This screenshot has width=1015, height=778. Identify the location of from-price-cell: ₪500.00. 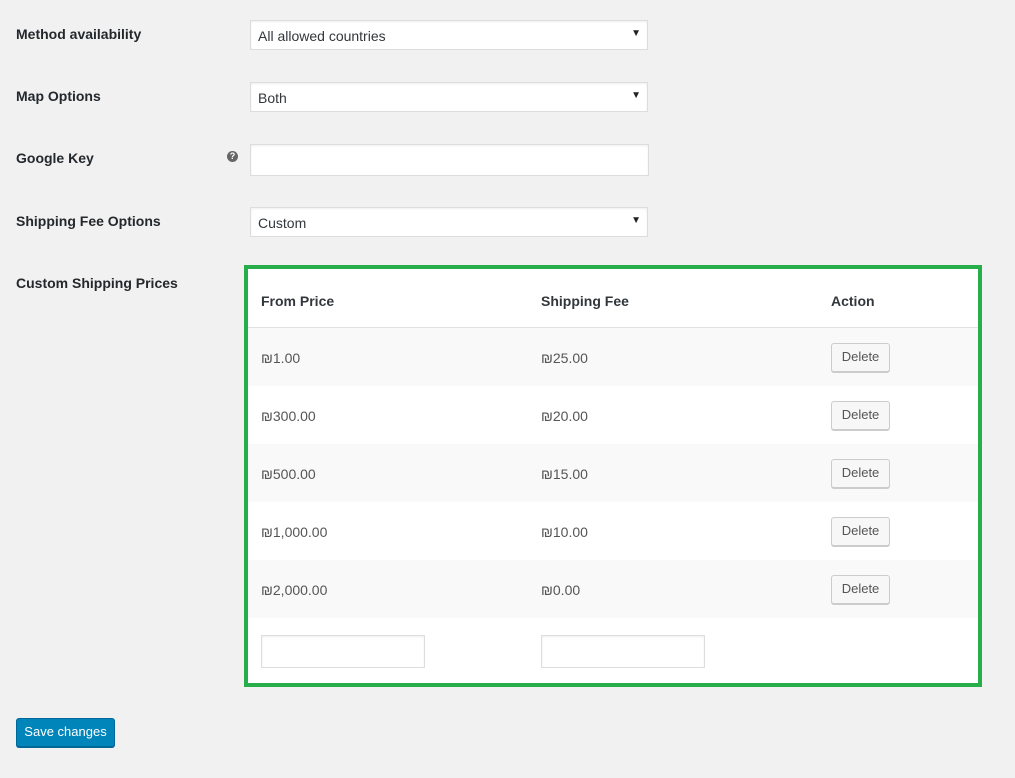
(288, 474).